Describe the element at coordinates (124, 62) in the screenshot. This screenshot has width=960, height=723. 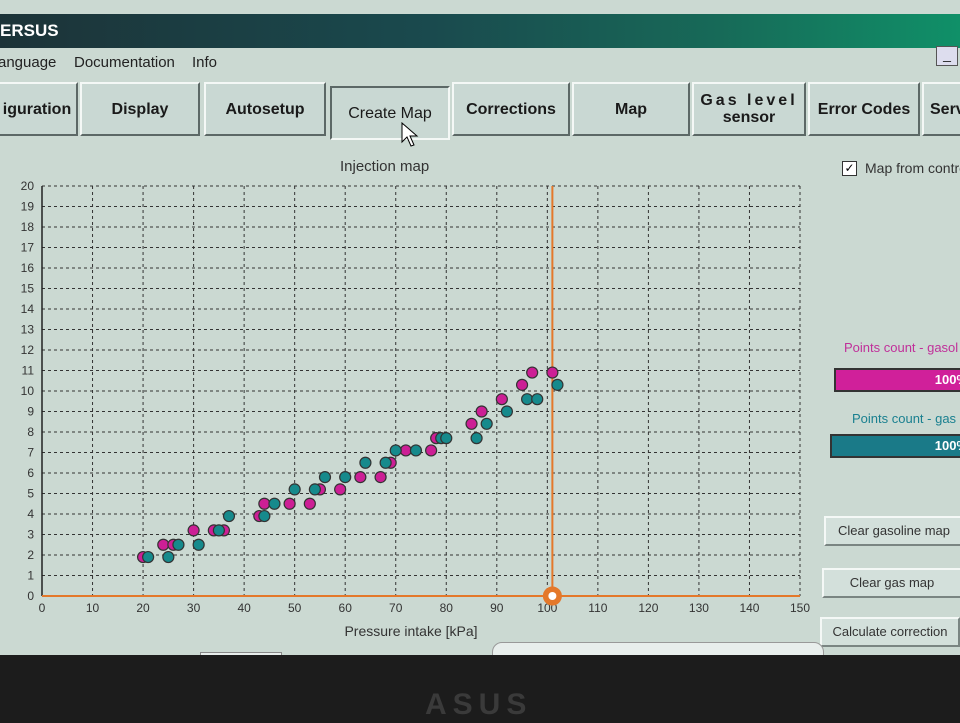
I see `menu-documentation: Documentation` at that location.